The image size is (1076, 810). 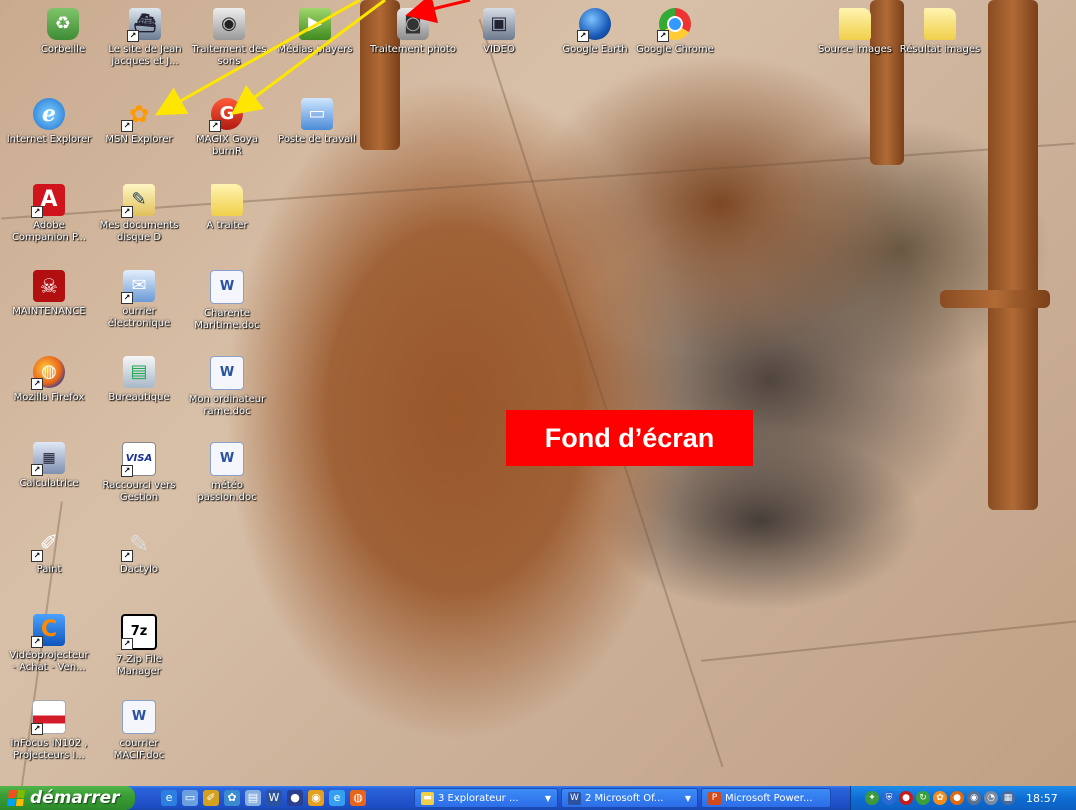 What do you see at coordinates (227, 145) in the screenshot?
I see `desktop-icon-label: MAGIX Goya burnR` at bounding box center [227, 145].